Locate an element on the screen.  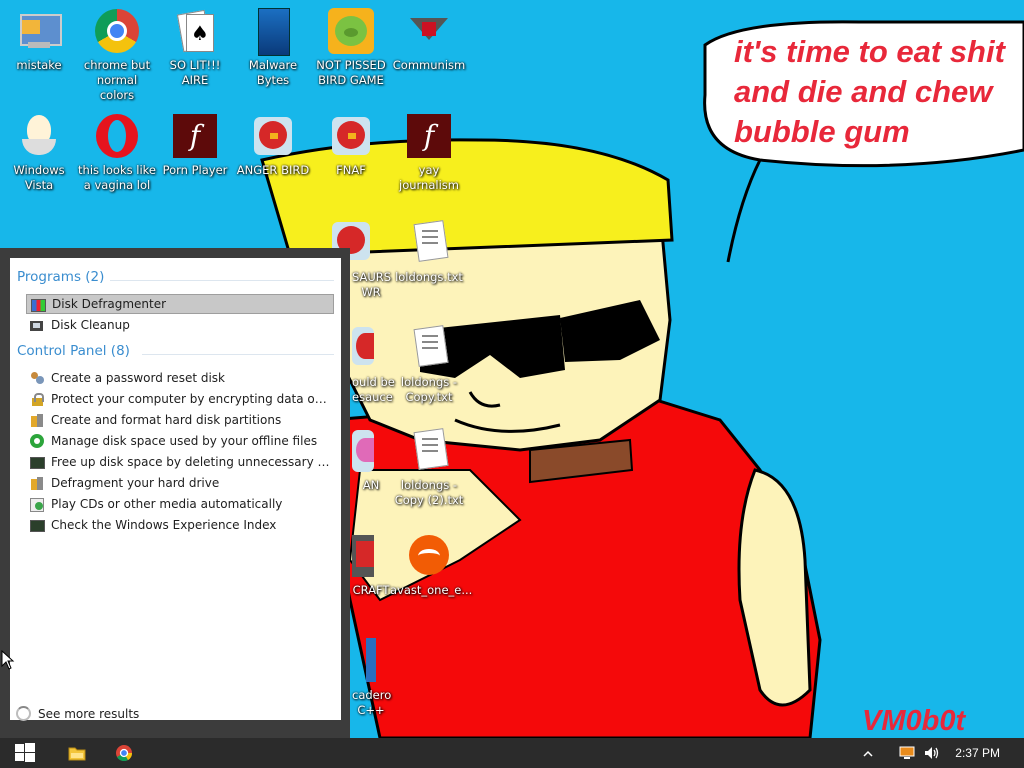
desktop-icon-fnaf: FNAF is located at coordinates (351, 145).